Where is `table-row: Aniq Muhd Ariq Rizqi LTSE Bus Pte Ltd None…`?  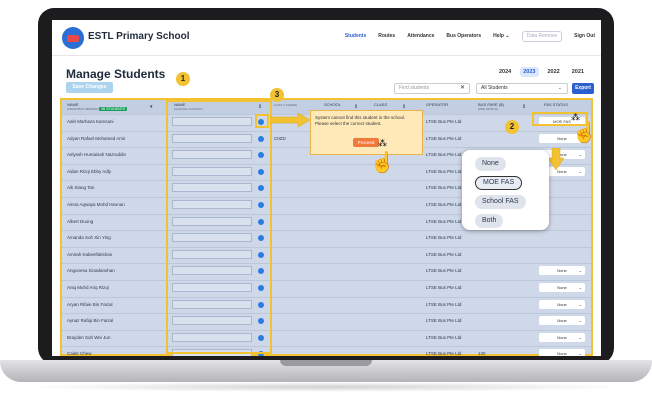
table-row: Aniq Muhd Ariq Rizqi LTSE Bus Pte Ltd None… is located at coordinates (326, 287).